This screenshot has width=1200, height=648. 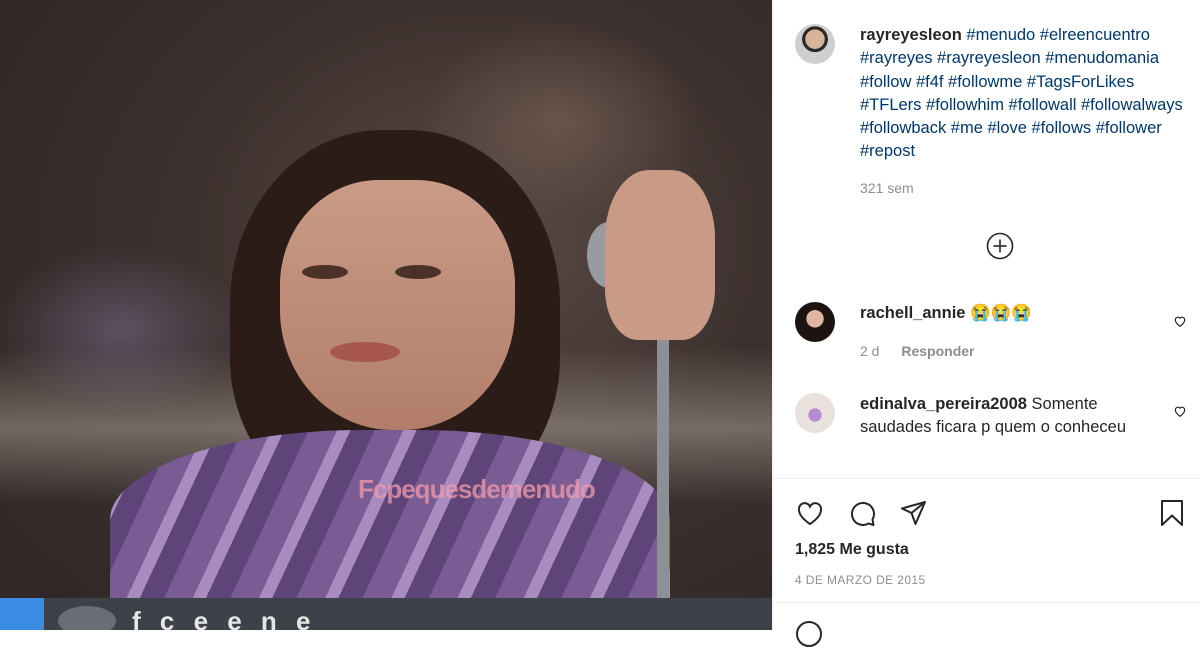 What do you see at coordinates (418, 272) in the screenshot?
I see `photo-eye-right` at bounding box center [418, 272].